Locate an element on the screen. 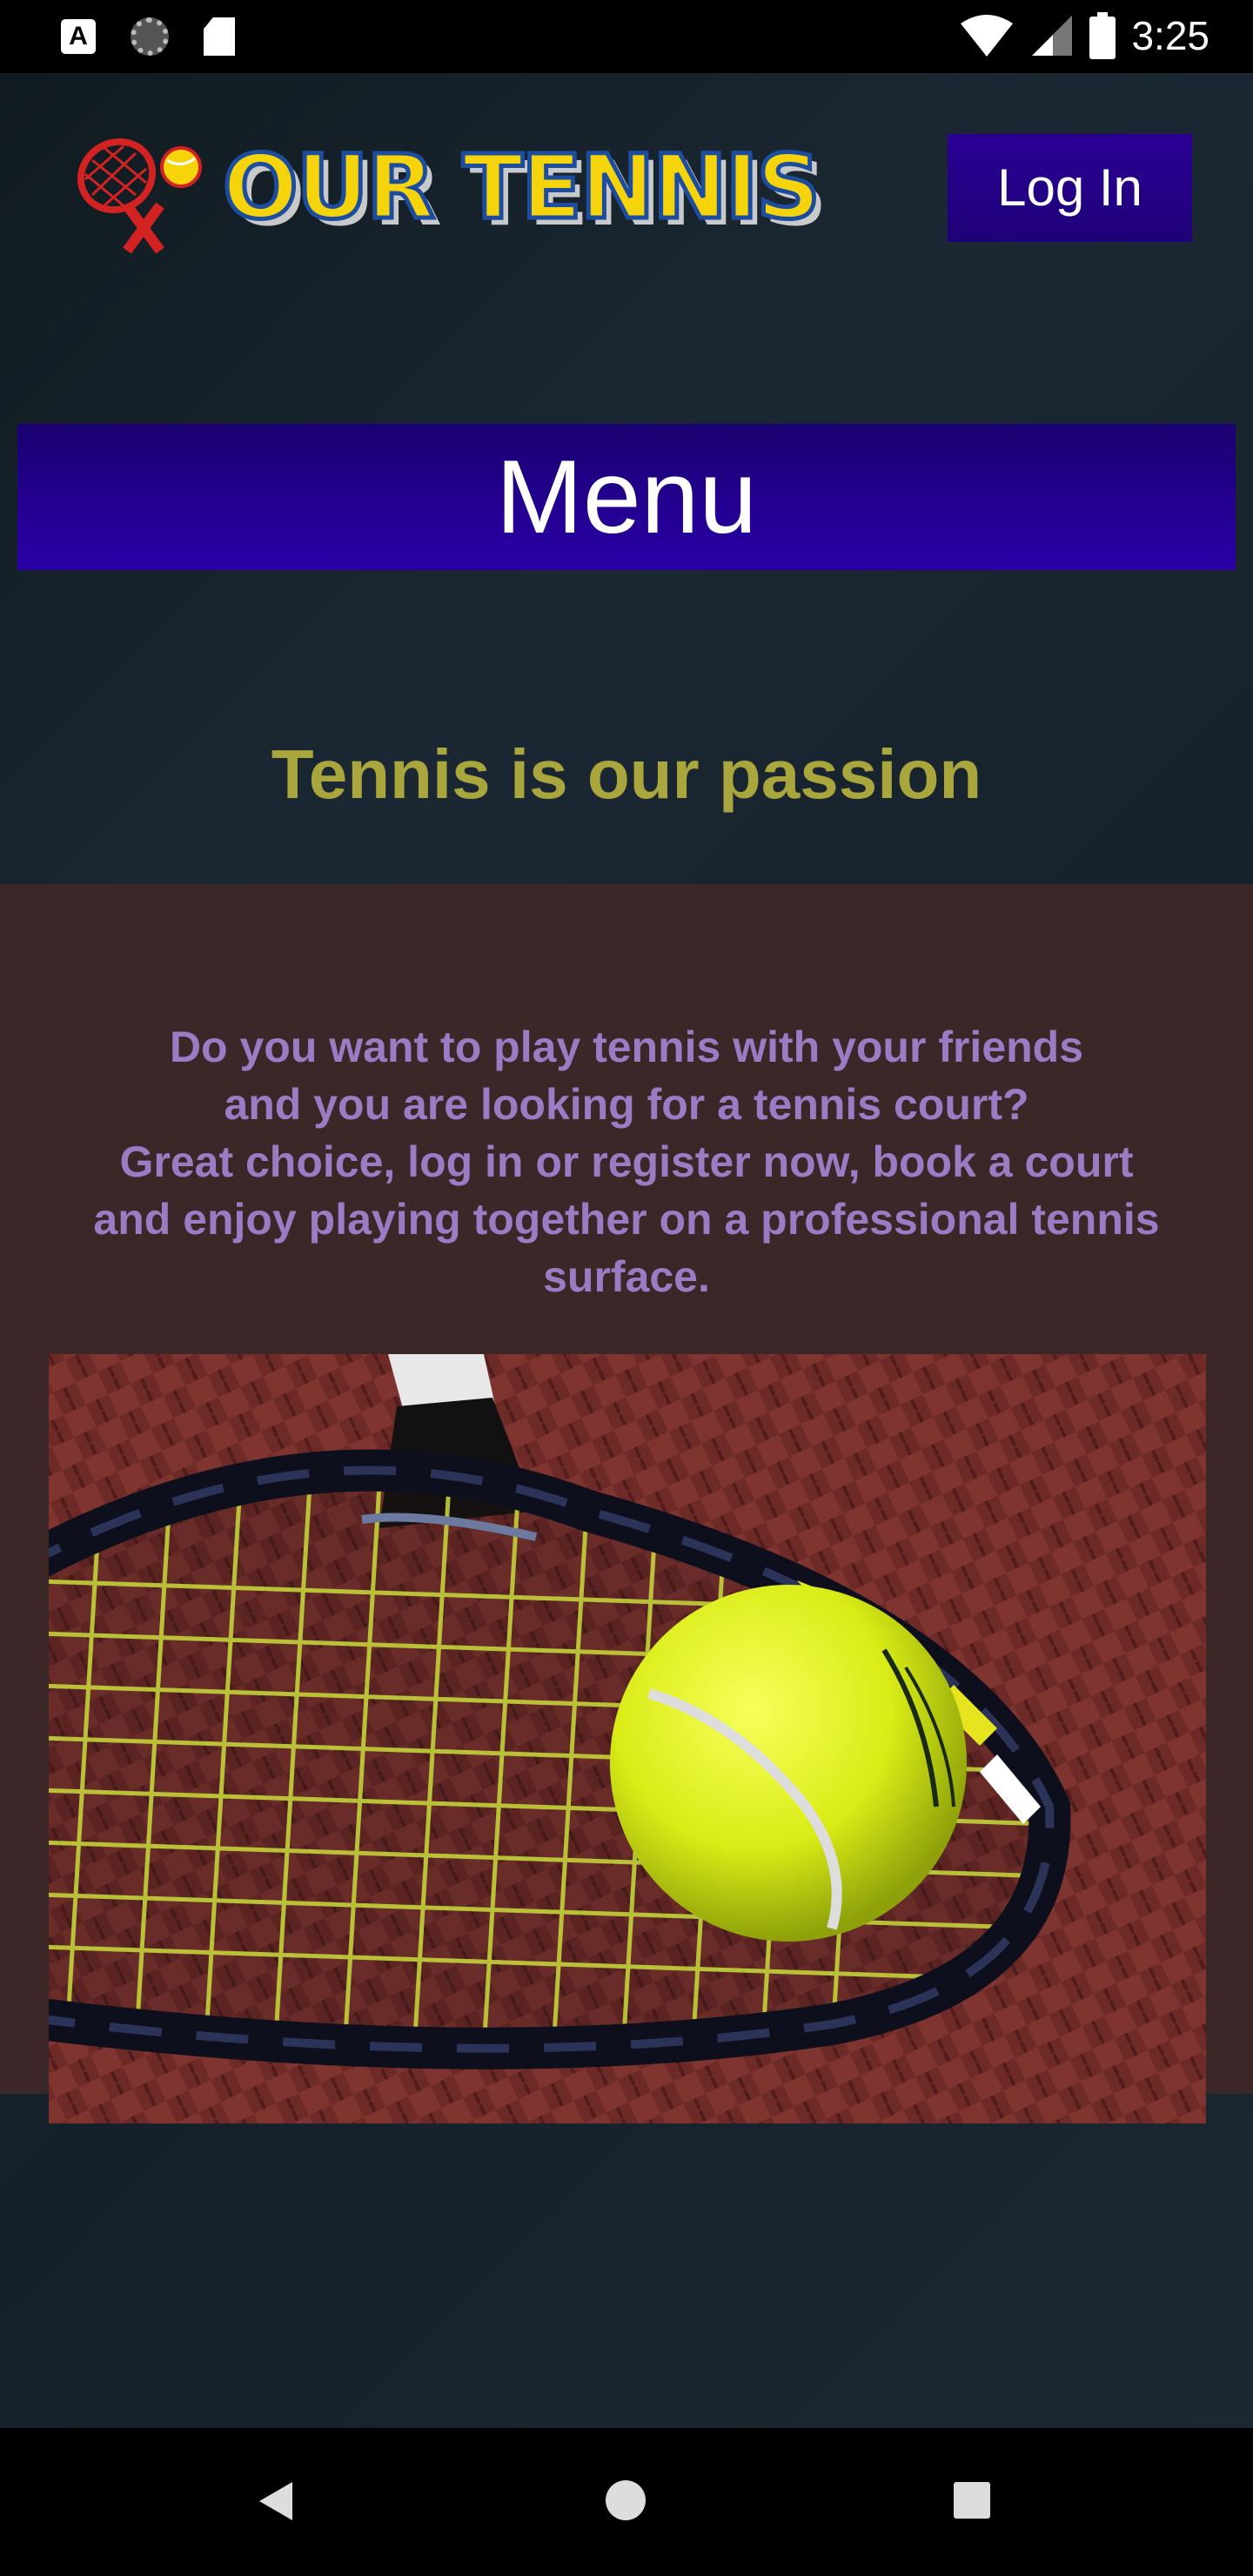 Image resolution: width=1253 pixels, height=2576 pixels. wifi-icon is located at coordinates (987, 36).